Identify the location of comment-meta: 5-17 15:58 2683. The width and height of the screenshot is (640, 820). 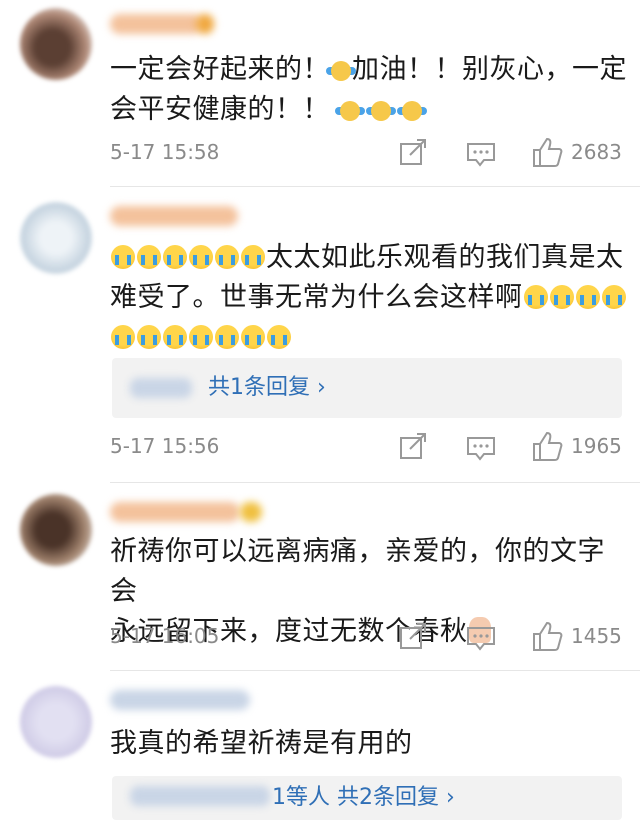
(370, 154).